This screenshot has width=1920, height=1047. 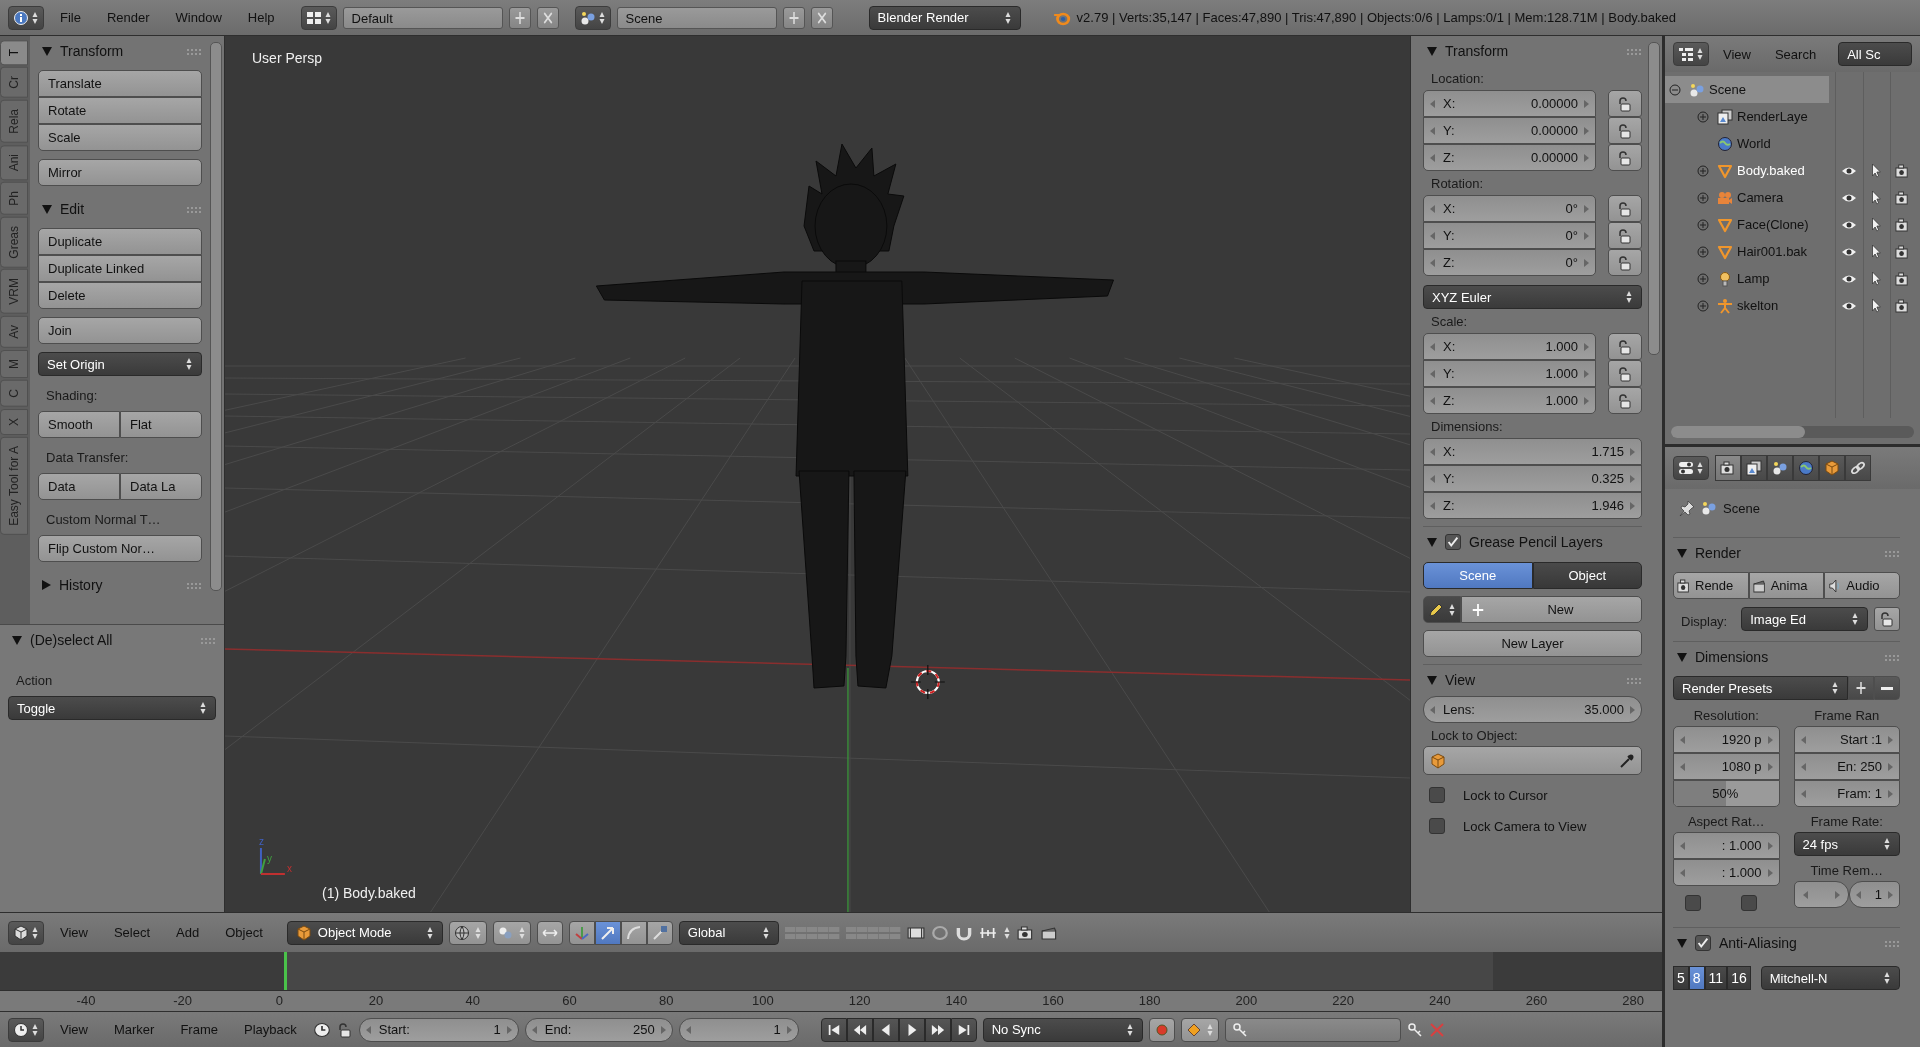 What do you see at coordinates (1716, 978) in the screenshot?
I see `sample-count-option: 11` at bounding box center [1716, 978].